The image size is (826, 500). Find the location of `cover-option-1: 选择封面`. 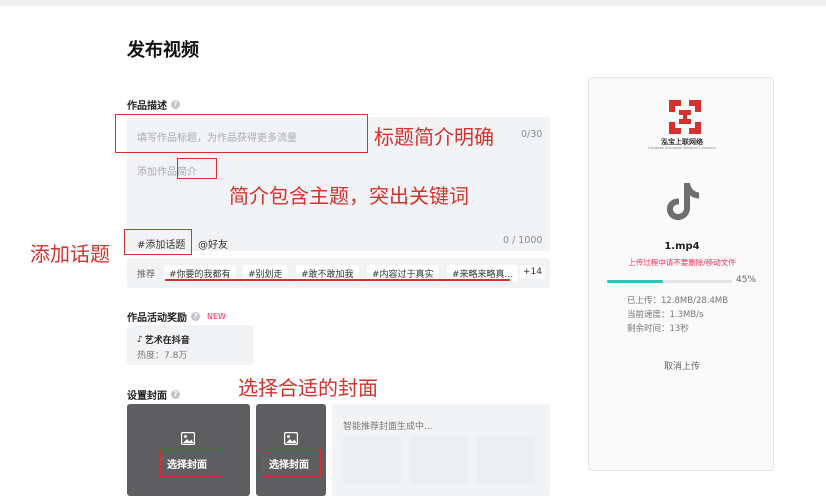

cover-option-1: 选择封面 is located at coordinates (188, 450).